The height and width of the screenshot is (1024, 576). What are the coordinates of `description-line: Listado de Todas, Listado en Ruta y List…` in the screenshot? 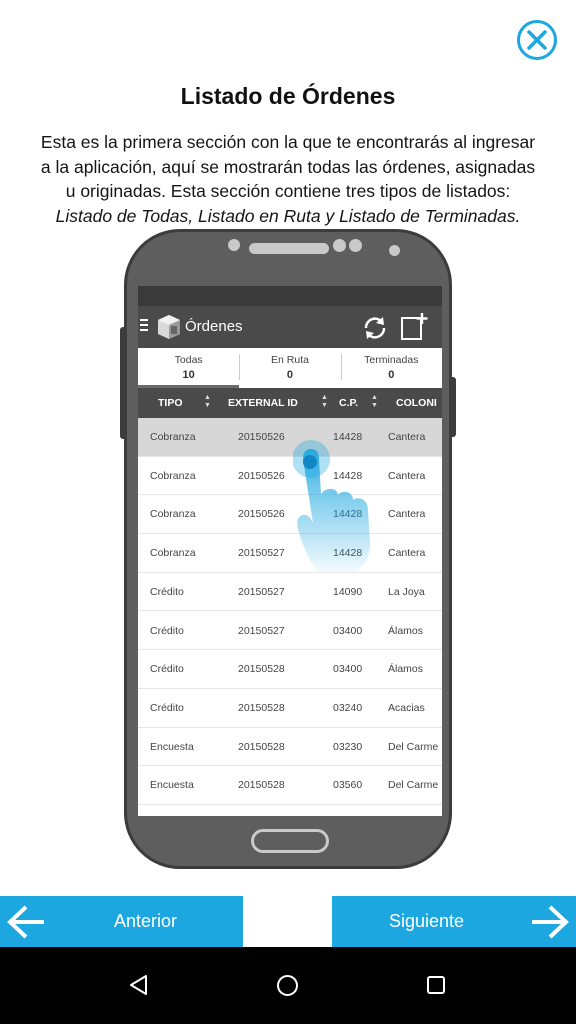 It's located at (288, 215).